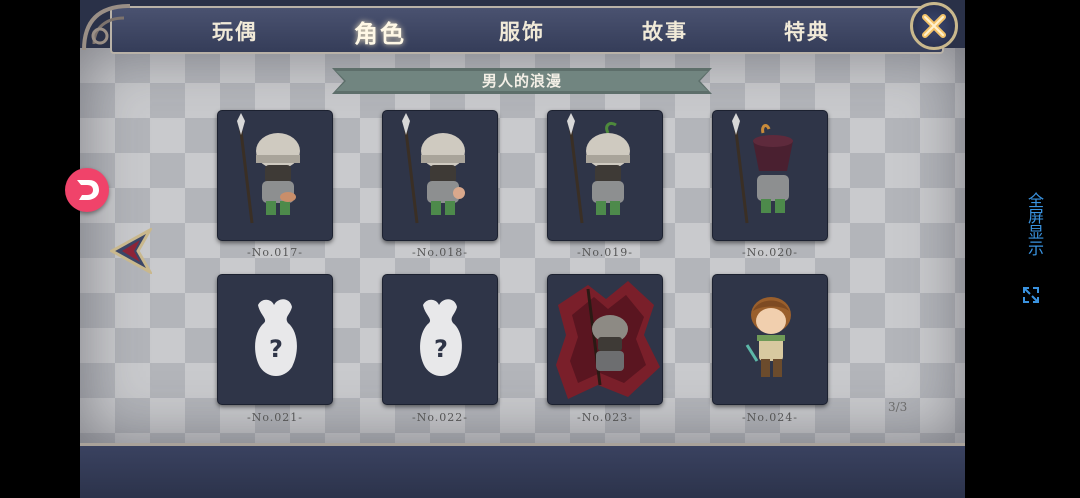 This screenshot has height=498, width=1080. I want to click on section-title: 男人的浪漫, so click(521, 81).